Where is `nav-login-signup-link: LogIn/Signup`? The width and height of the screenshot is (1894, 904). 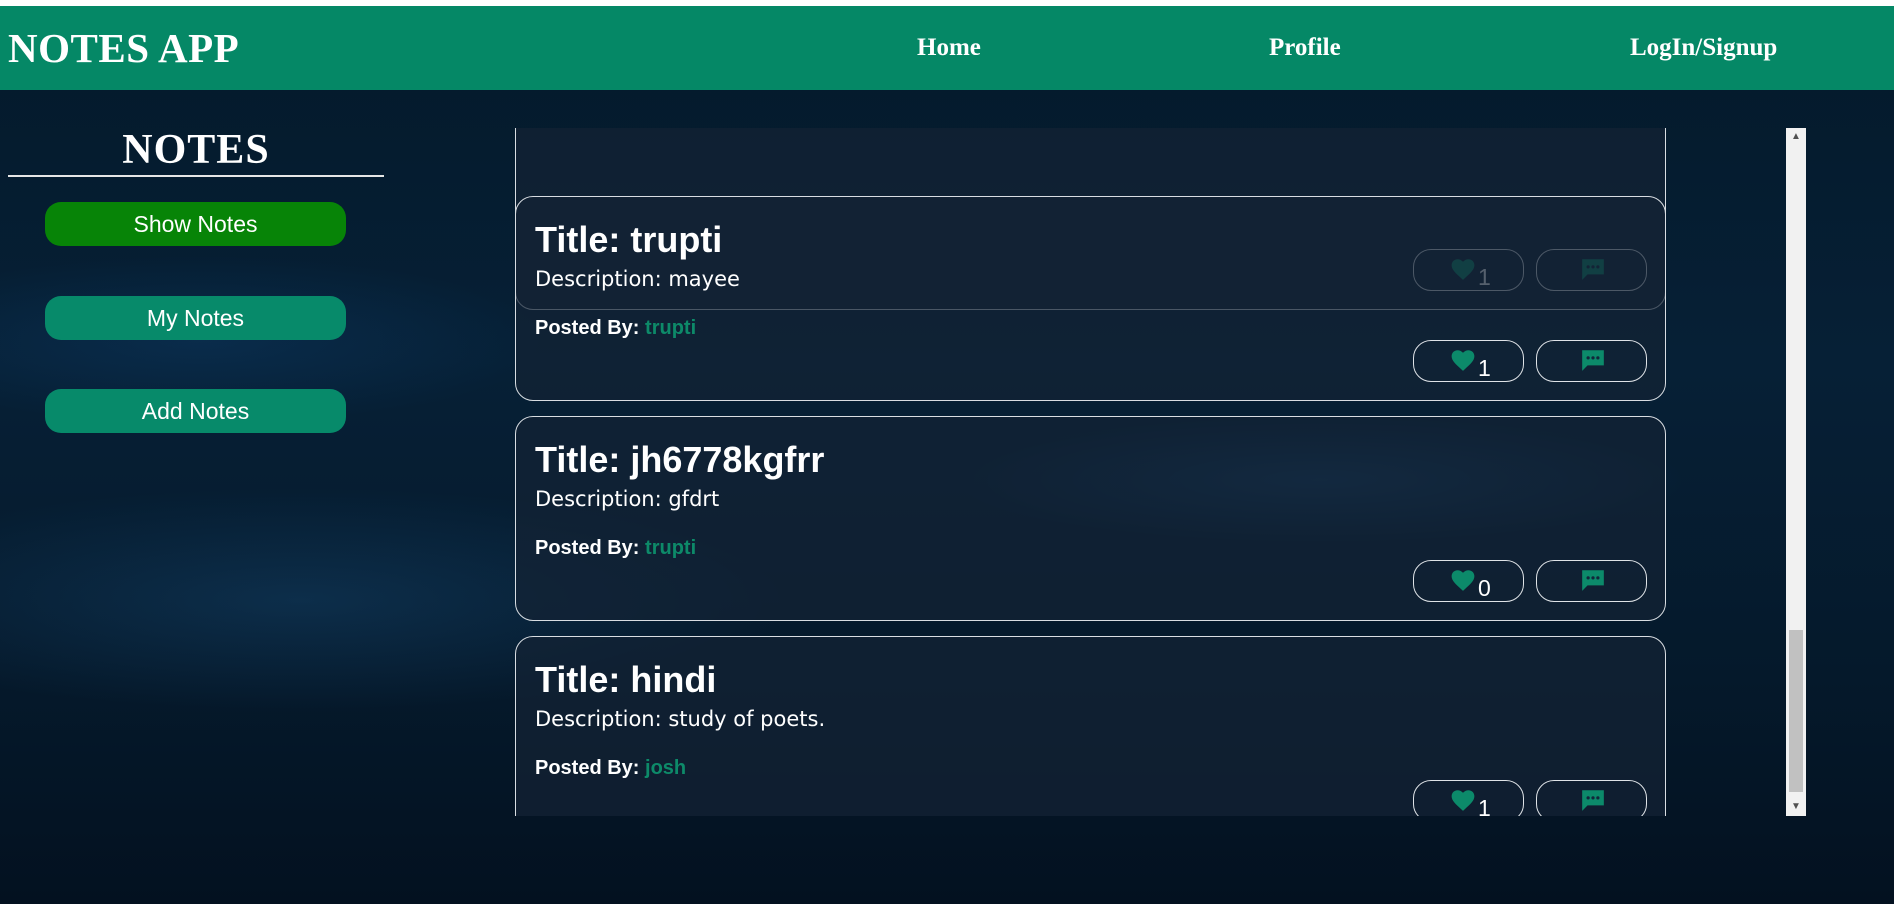
nav-login-signup-link: LogIn/Signup is located at coordinates (1703, 48).